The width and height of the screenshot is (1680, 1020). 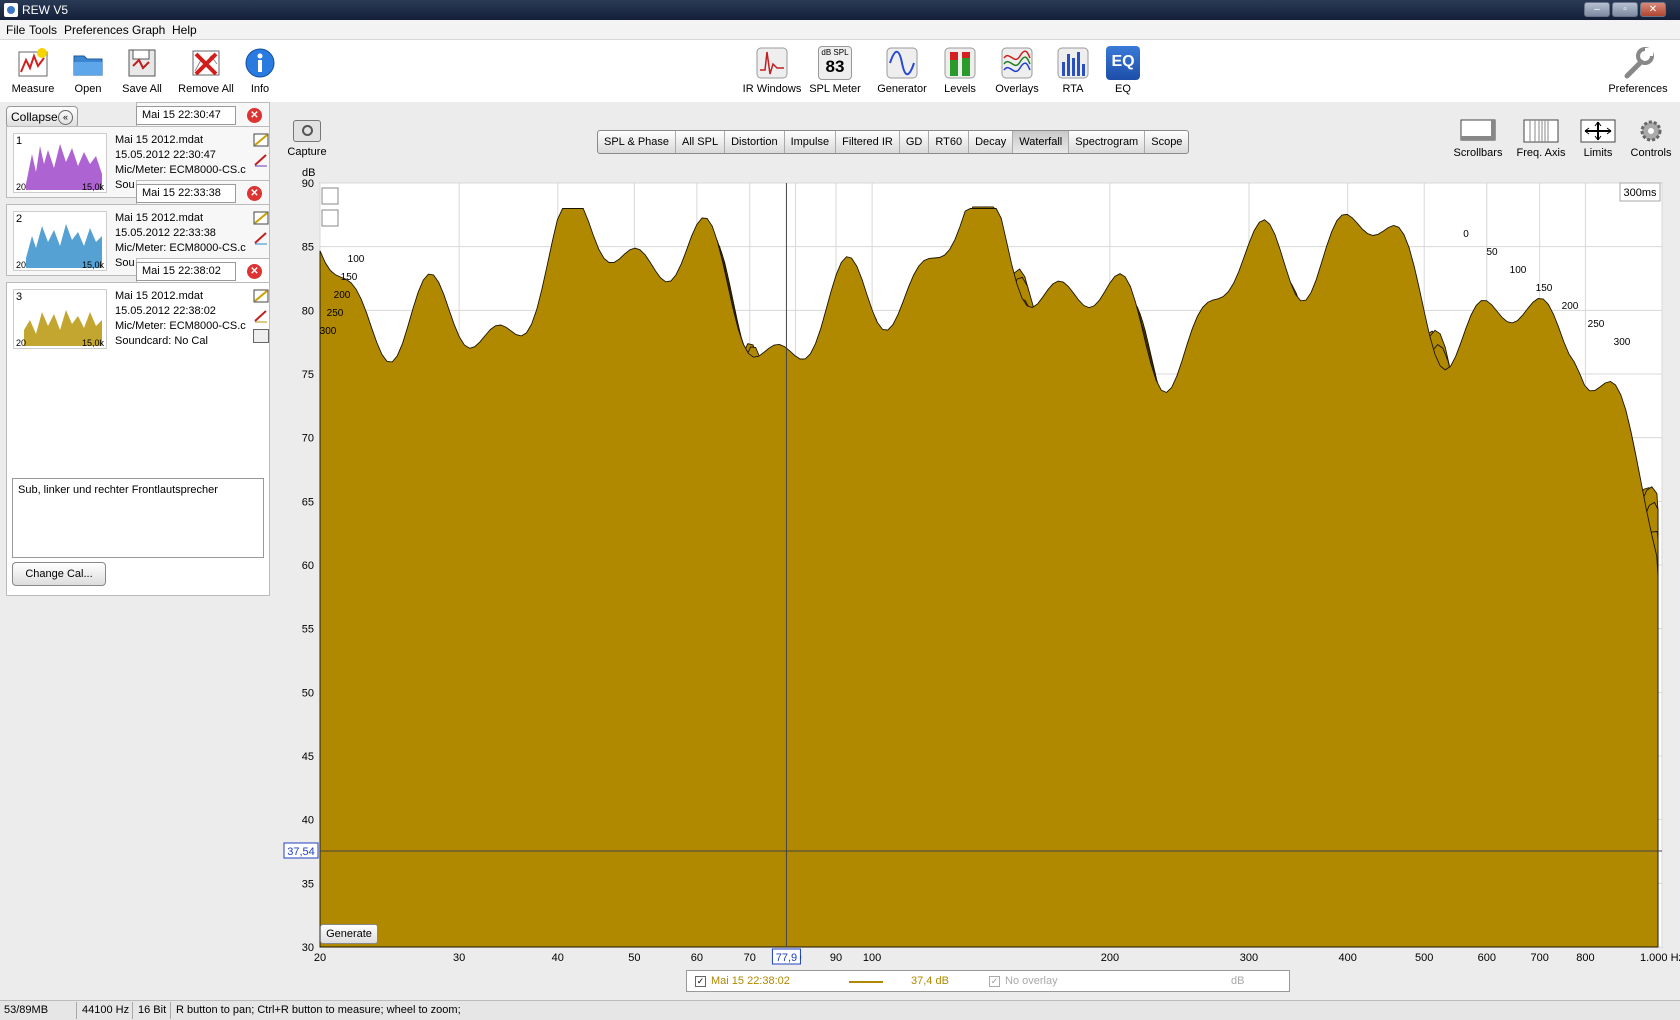 I want to click on time-tick-right: 300, so click(x=1622, y=342).